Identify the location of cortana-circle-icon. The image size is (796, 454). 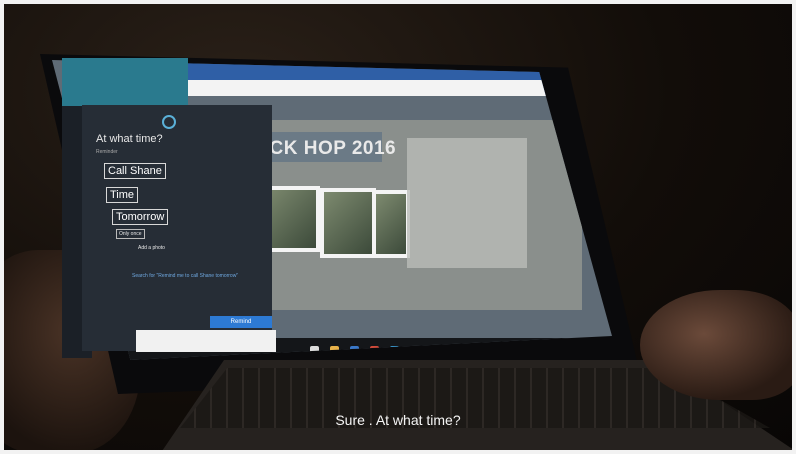
(169, 122).